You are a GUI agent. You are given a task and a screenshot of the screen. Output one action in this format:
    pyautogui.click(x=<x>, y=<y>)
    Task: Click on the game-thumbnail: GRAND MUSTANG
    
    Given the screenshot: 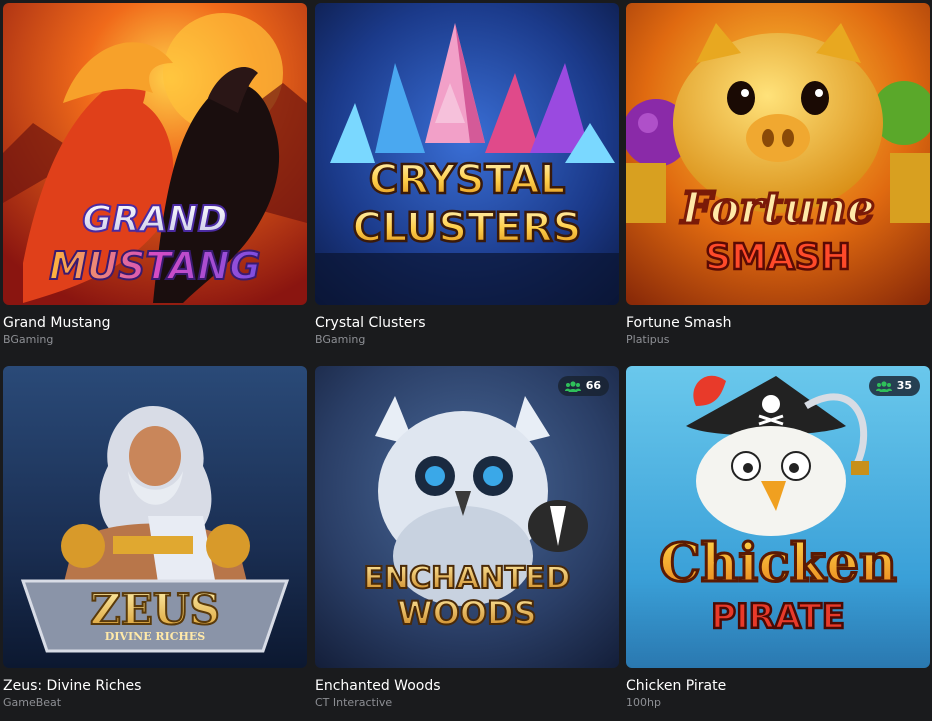 What is the action you would take?
    pyautogui.click(x=155, y=154)
    